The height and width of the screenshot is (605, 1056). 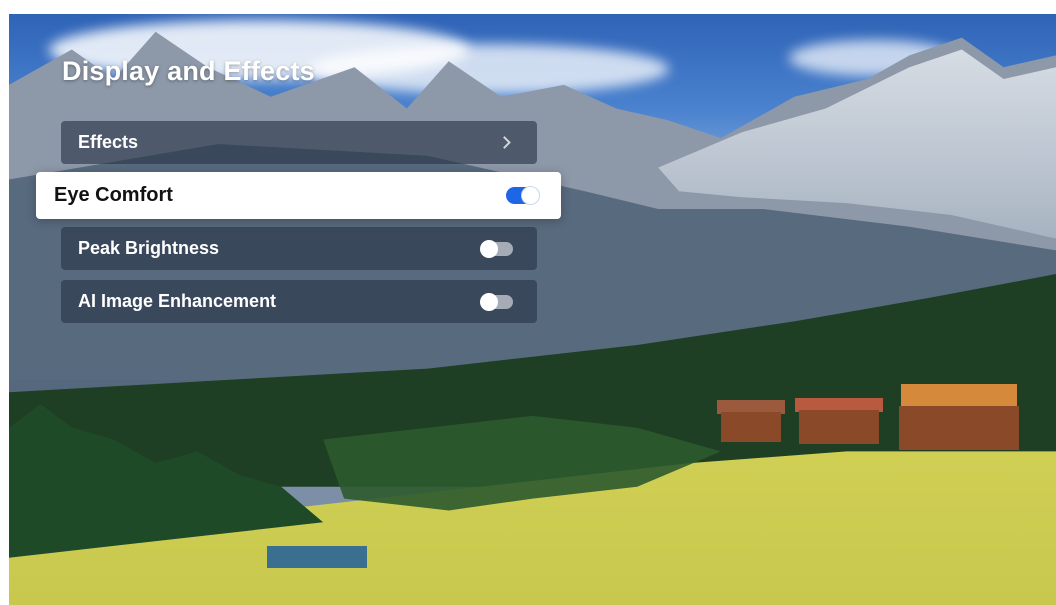 I want to click on setting-label: Effects, so click(x=108, y=142).